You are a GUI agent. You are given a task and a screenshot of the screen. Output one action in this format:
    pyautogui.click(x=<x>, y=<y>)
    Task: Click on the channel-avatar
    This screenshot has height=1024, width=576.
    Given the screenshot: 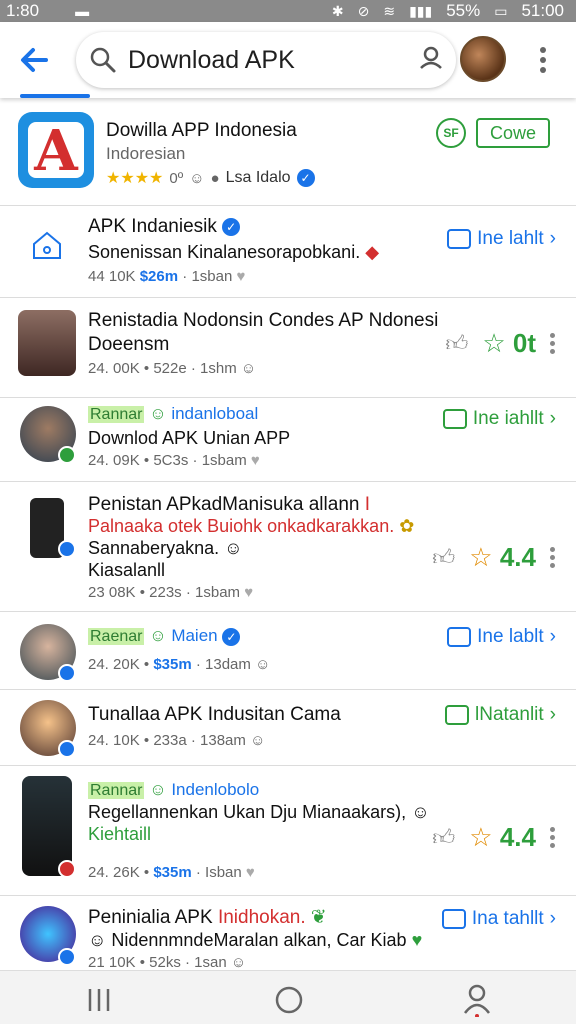 What is the action you would take?
    pyautogui.click(x=47, y=343)
    